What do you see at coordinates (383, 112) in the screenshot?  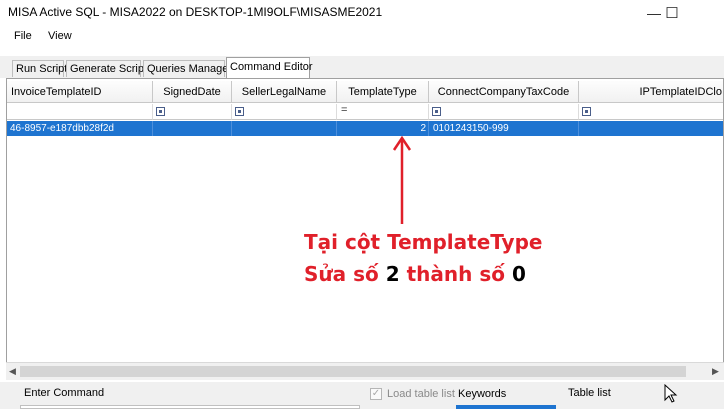 I see `filter-cell: =` at bounding box center [383, 112].